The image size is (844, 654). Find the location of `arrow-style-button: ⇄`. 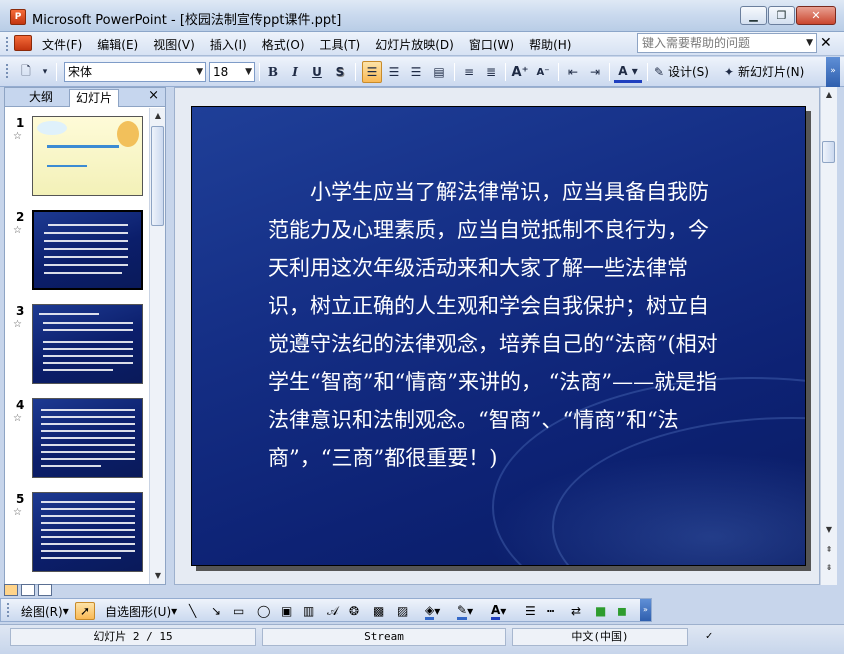

arrow-style-button: ⇄ is located at coordinates (576, 611).